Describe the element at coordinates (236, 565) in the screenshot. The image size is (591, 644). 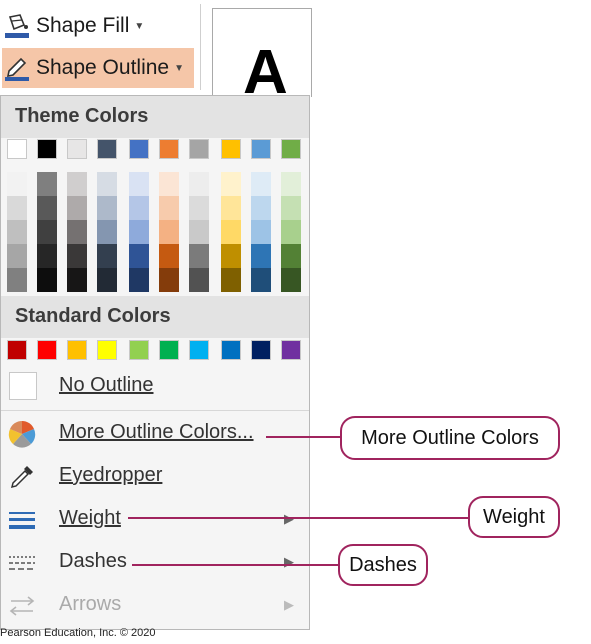
I see `callout-leader-dashes` at that location.